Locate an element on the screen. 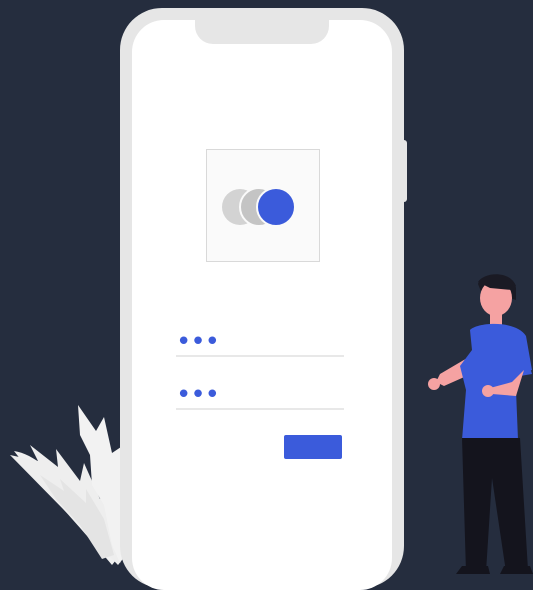 Image resolution: width=533 pixels, height=590 pixels. password-field: ••• is located at coordinates (260, 394).